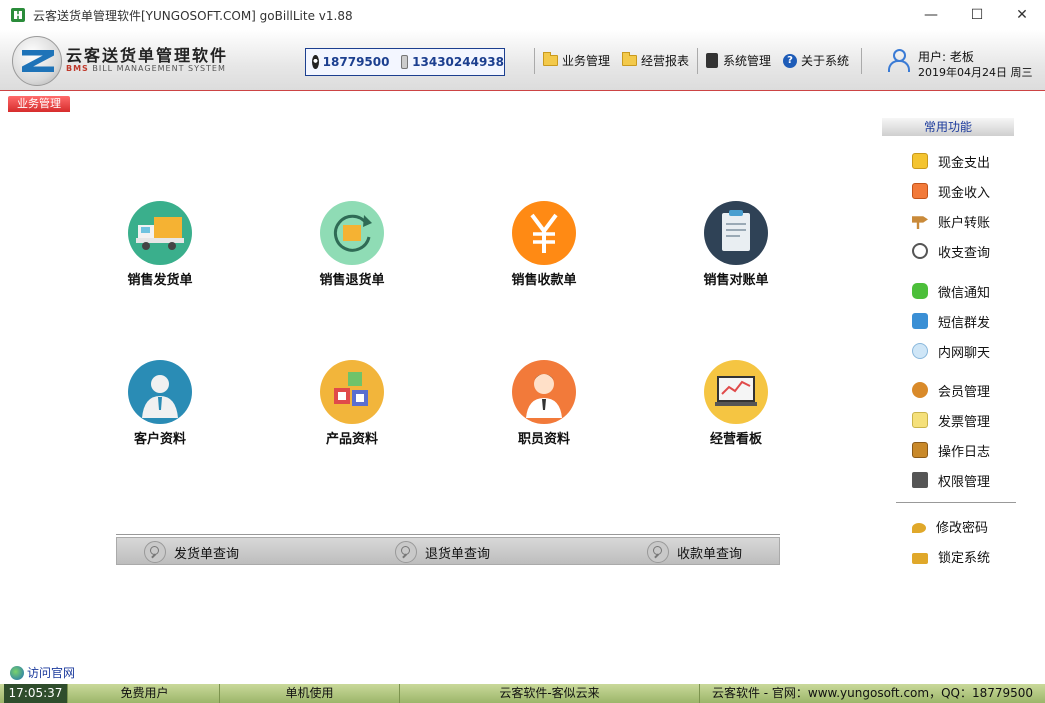 The width and height of the screenshot is (1045, 703). What do you see at coordinates (920, 390) in the screenshot?
I see `member-icon` at bounding box center [920, 390].